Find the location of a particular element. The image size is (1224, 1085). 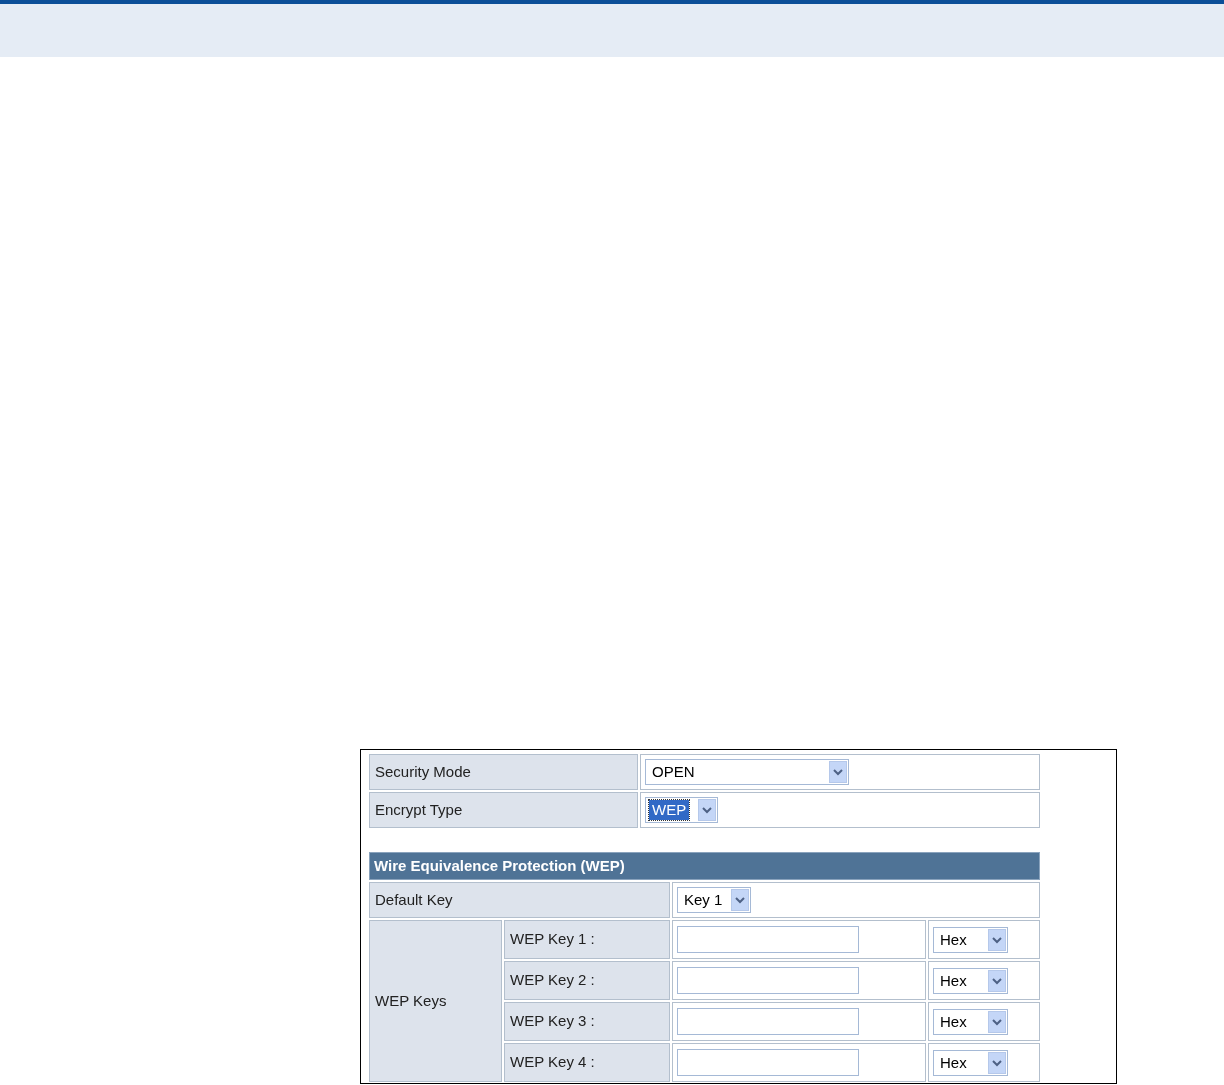

dropdown: OPEN is located at coordinates (747, 772).